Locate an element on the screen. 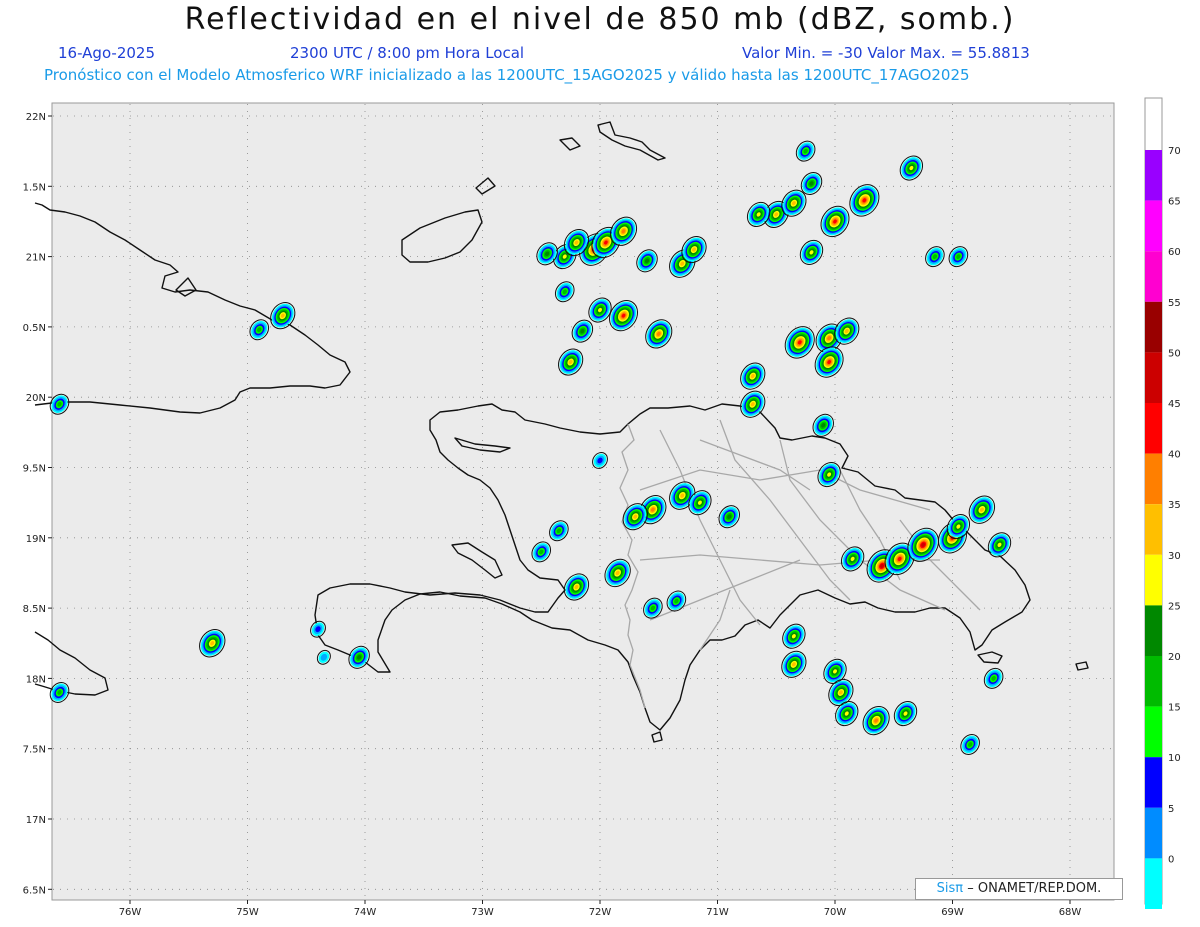 Image resolution: width=1200 pixels, height=927 pixels. colorbar-label: 25 is located at coordinates (1174, 606).